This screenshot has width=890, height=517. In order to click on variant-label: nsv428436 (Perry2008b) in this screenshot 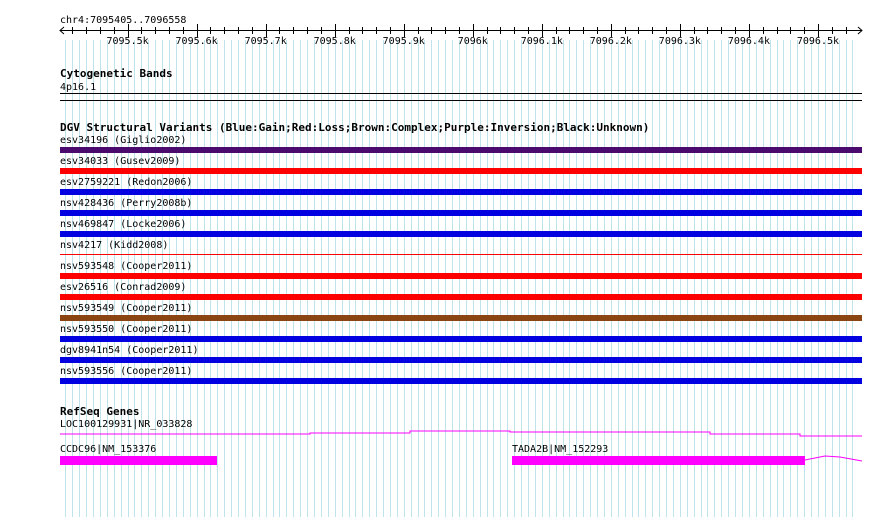, I will do `click(126, 203)`.